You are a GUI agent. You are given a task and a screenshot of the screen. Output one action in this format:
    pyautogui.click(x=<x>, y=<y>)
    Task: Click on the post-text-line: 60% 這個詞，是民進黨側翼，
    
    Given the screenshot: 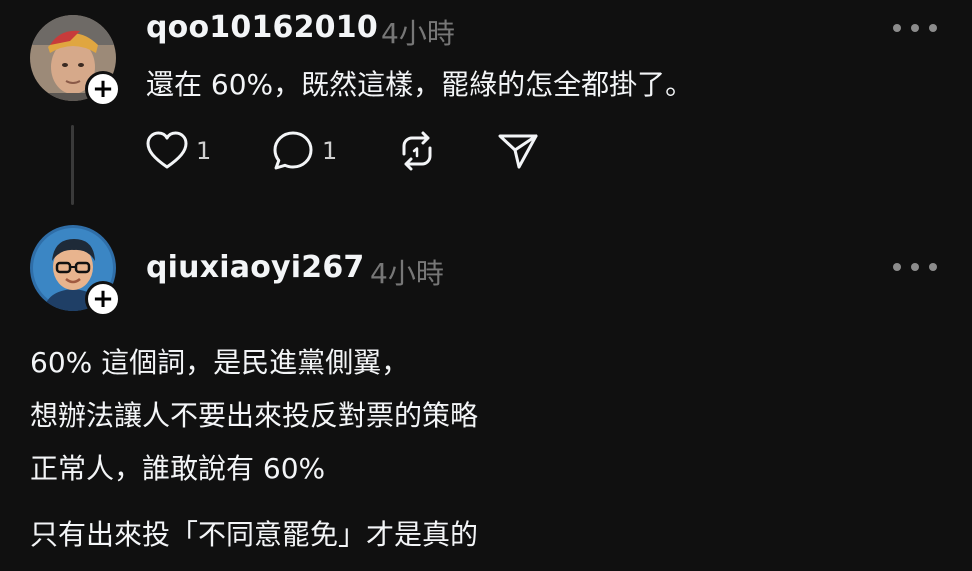 What is the action you would take?
    pyautogui.click(x=220, y=362)
    